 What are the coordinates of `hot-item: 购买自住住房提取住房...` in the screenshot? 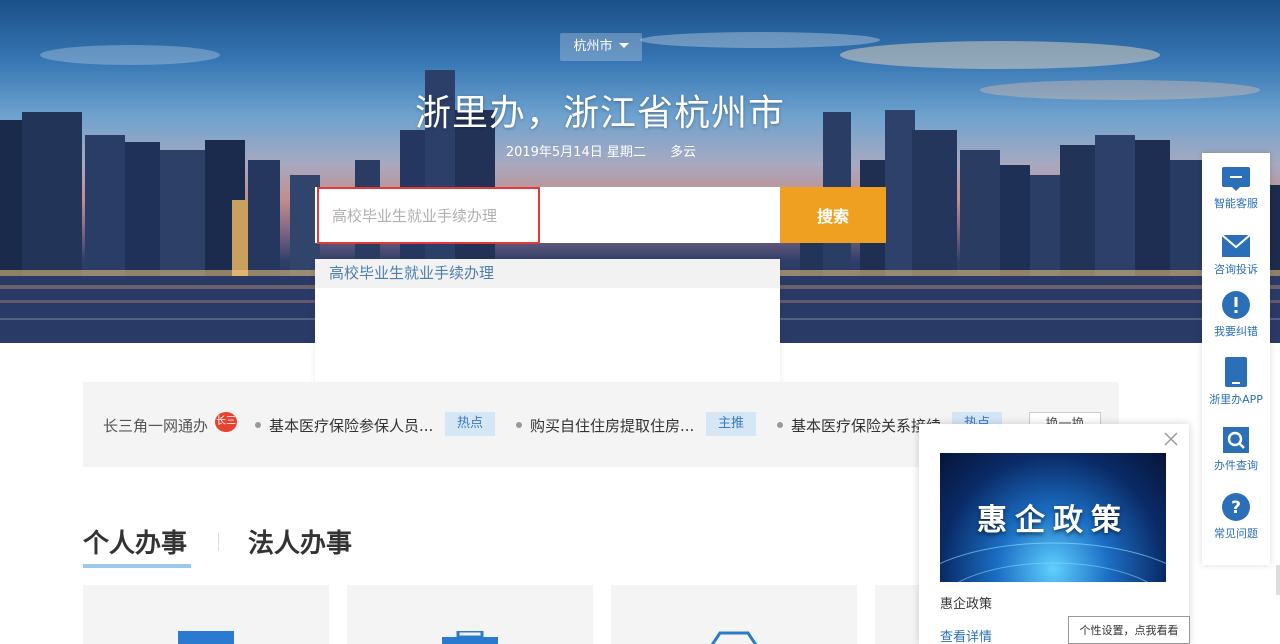 It's located at (605, 425).